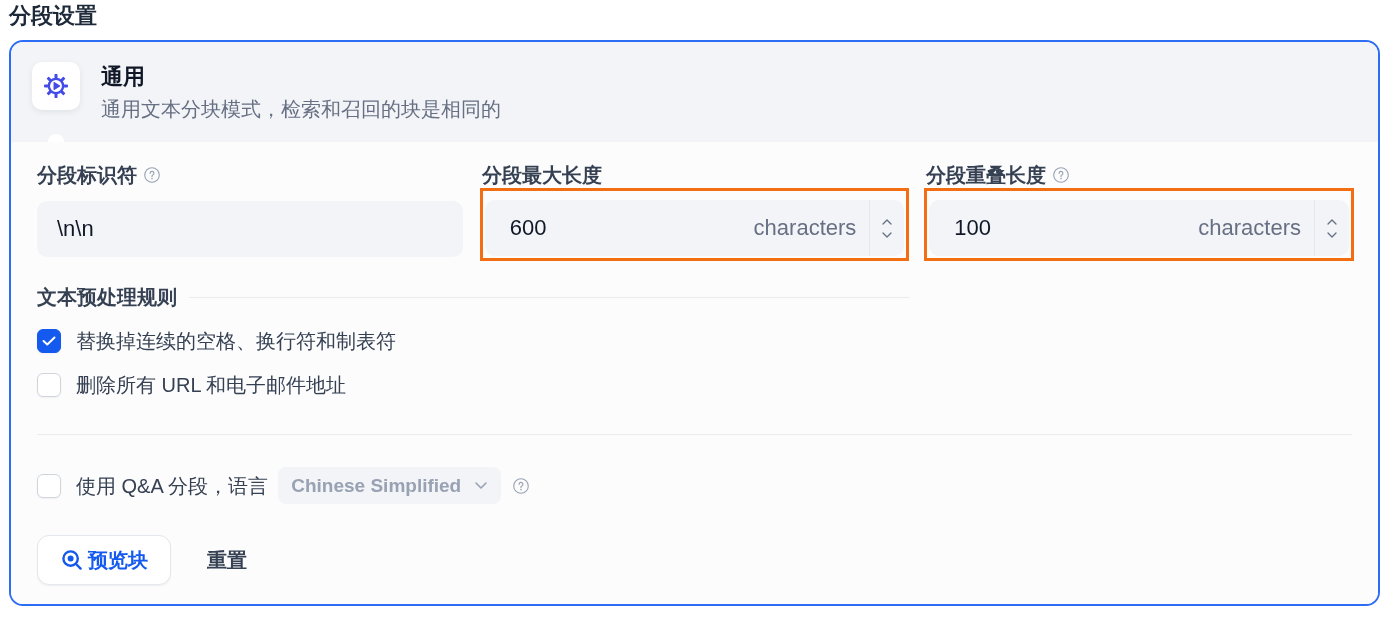 This screenshot has height=618, width=1400. Describe the element at coordinates (236, 341) in the screenshot. I see `rule-label: 替换掉连续的空格、换行符和制表符` at that location.